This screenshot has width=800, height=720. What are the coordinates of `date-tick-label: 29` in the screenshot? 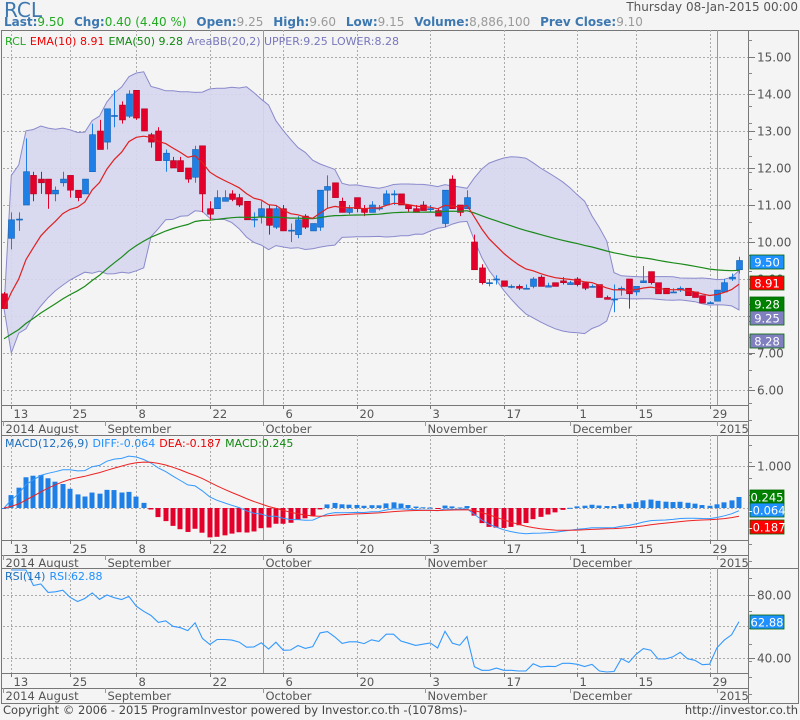 It's located at (720, 414).